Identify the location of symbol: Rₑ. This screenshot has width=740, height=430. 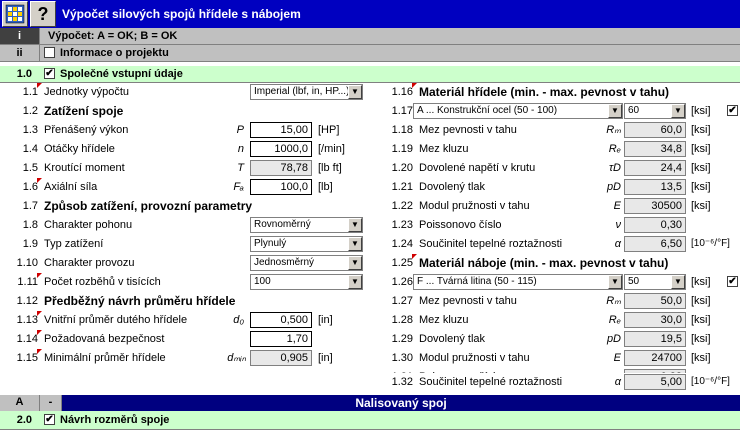
(614, 320).